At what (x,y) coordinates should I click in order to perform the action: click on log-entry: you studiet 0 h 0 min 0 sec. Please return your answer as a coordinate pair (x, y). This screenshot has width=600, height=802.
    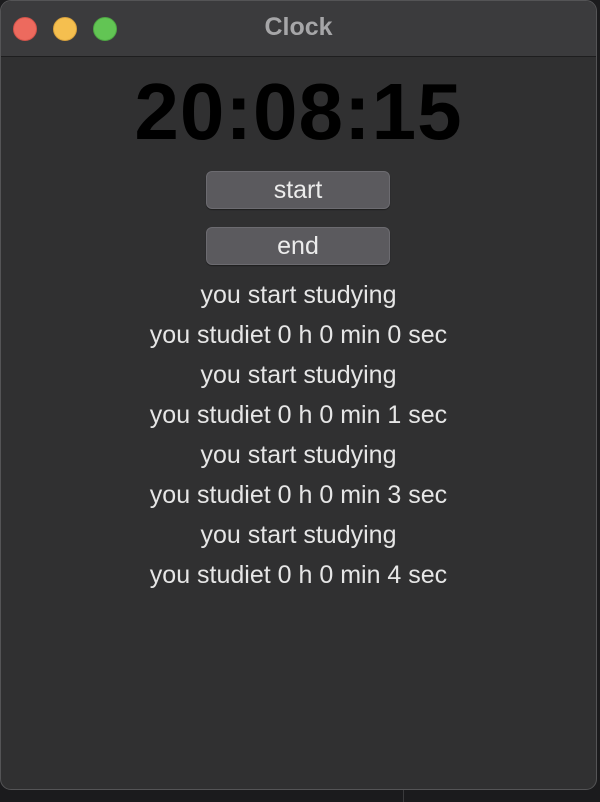
    Looking at the image, I should click on (298, 335).